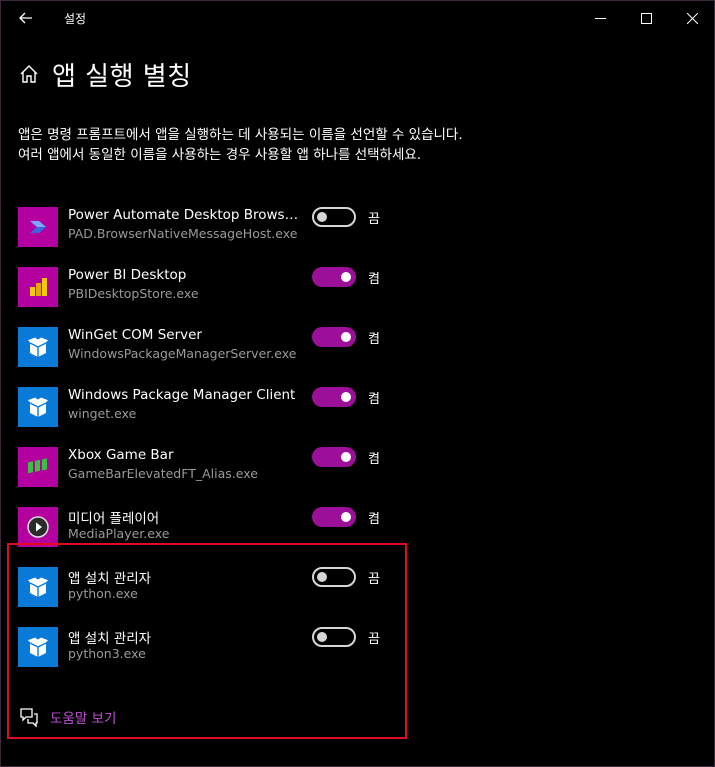 Image resolution: width=715 pixels, height=767 pixels. I want to click on power-automate-icon, so click(38, 227).